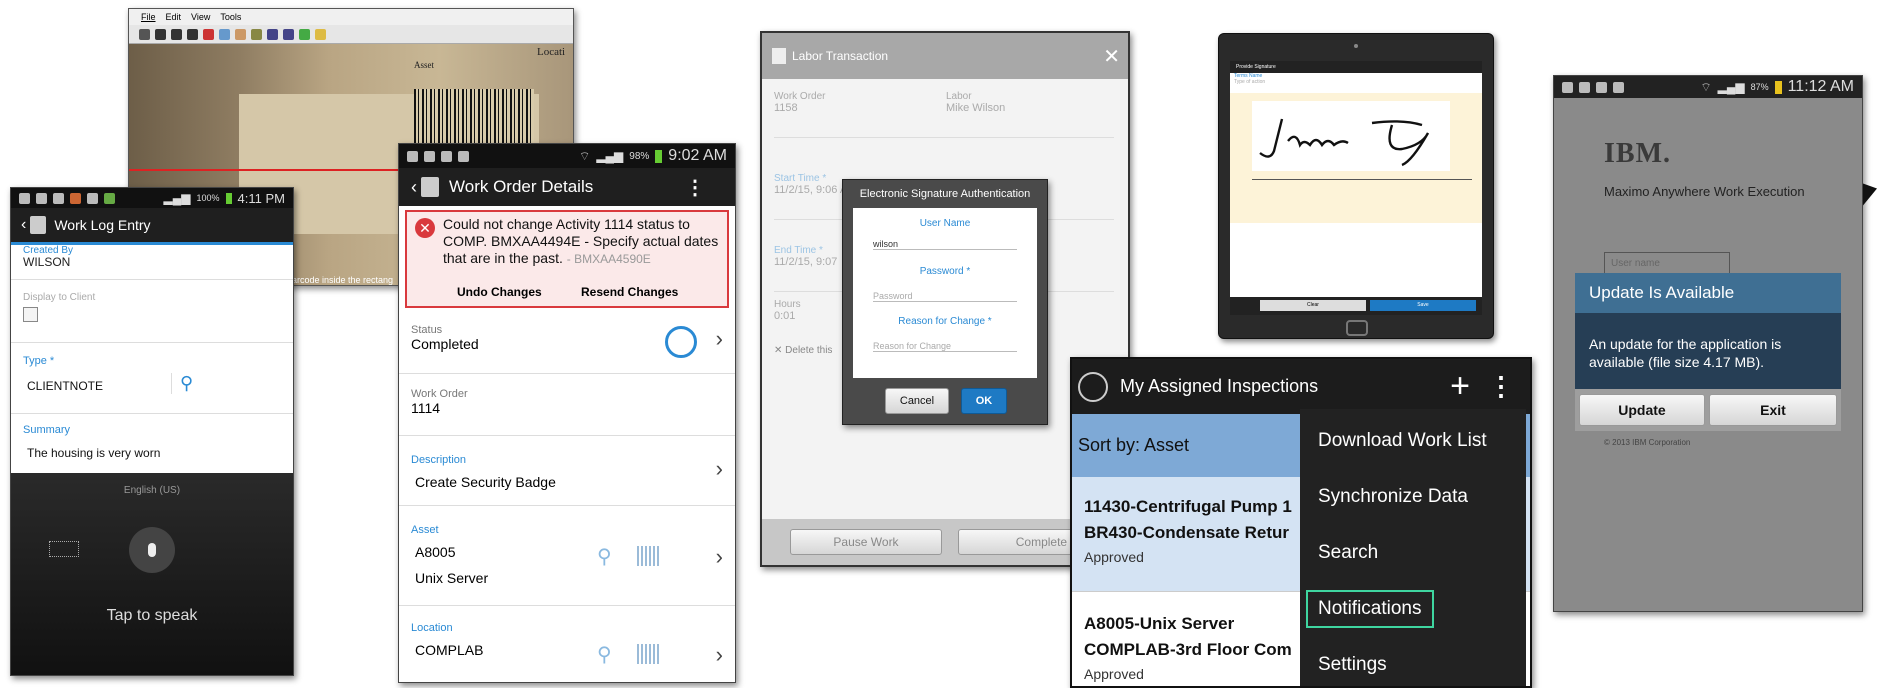 Image resolution: width=1889 pixels, height=688 pixels. Describe the element at coordinates (567, 187) in the screenshot. I see `workorder-header: ‹ Work Order Details ⋮` at that location.